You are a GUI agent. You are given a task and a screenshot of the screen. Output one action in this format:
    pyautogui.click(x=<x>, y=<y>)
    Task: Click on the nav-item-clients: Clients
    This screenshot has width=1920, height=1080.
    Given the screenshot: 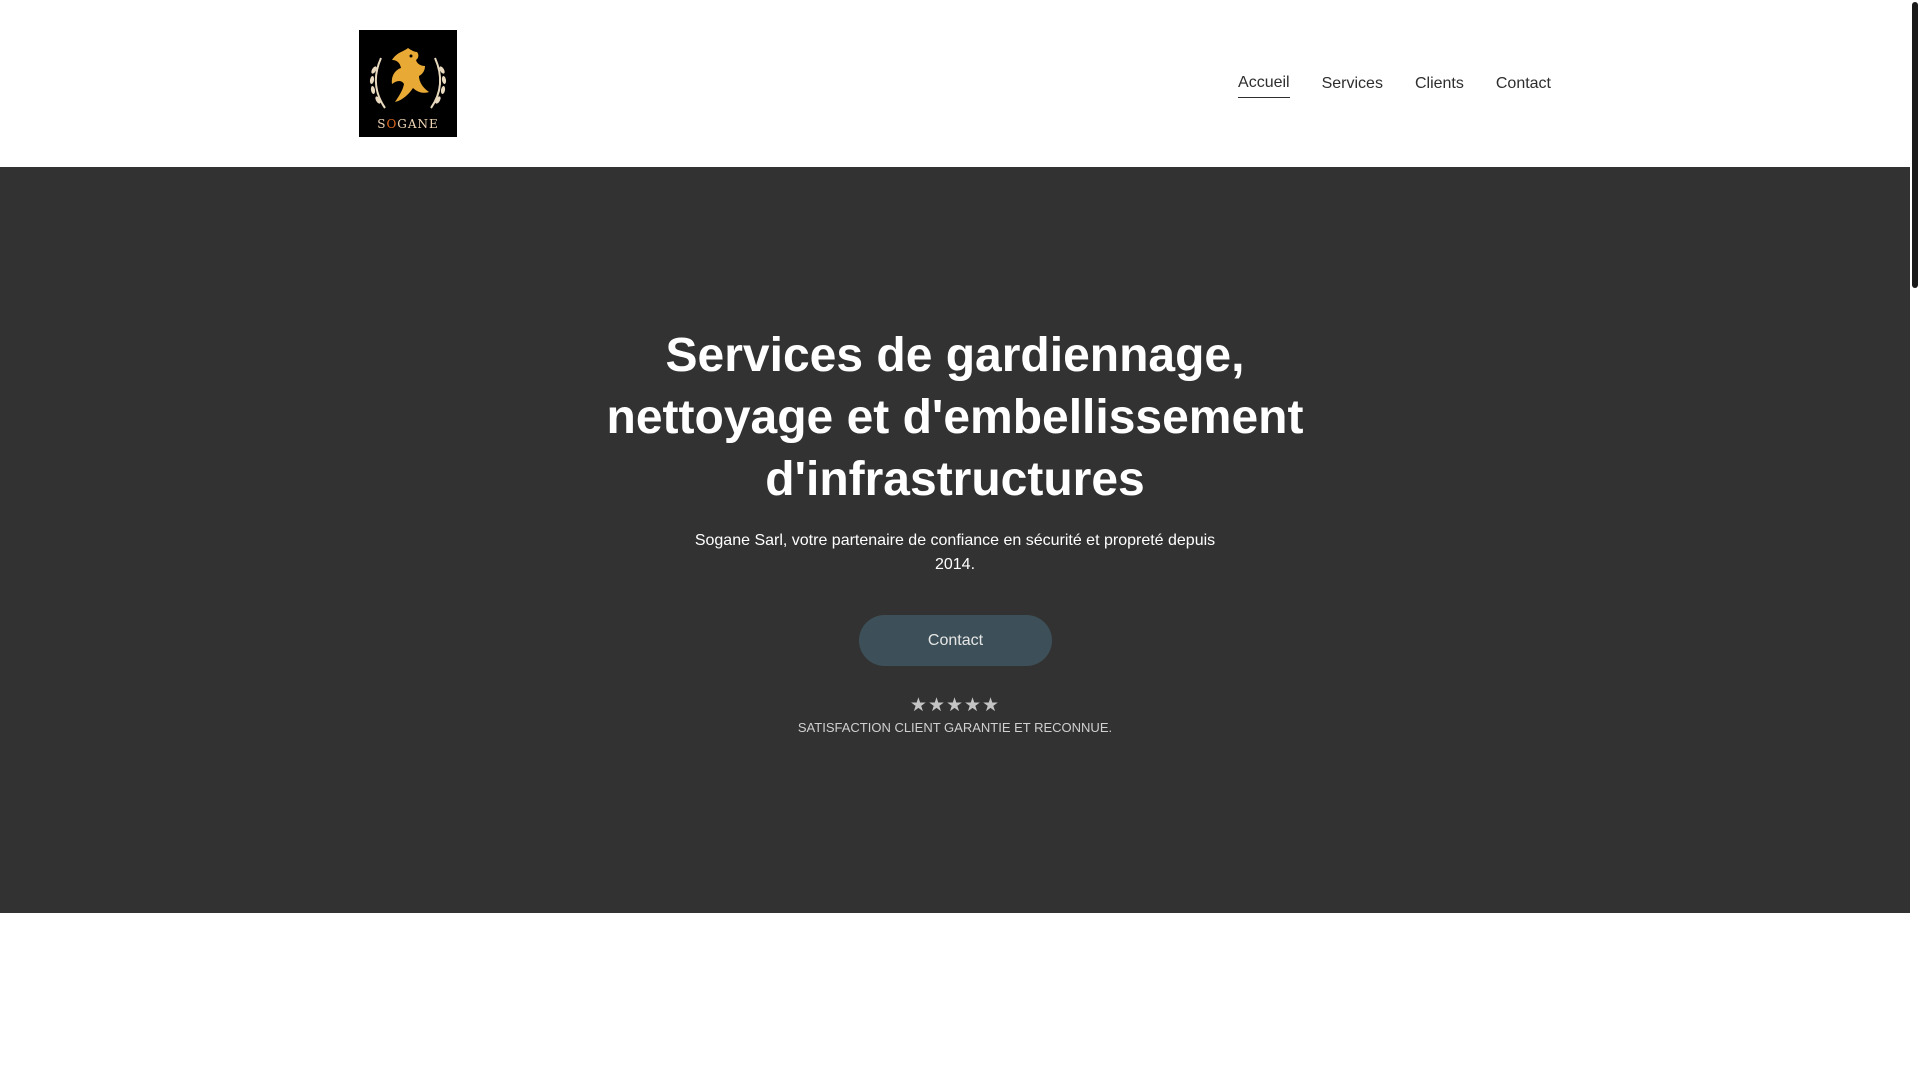 What is the action you would take?
    pyautogui.click(x=1439, y=84)
    